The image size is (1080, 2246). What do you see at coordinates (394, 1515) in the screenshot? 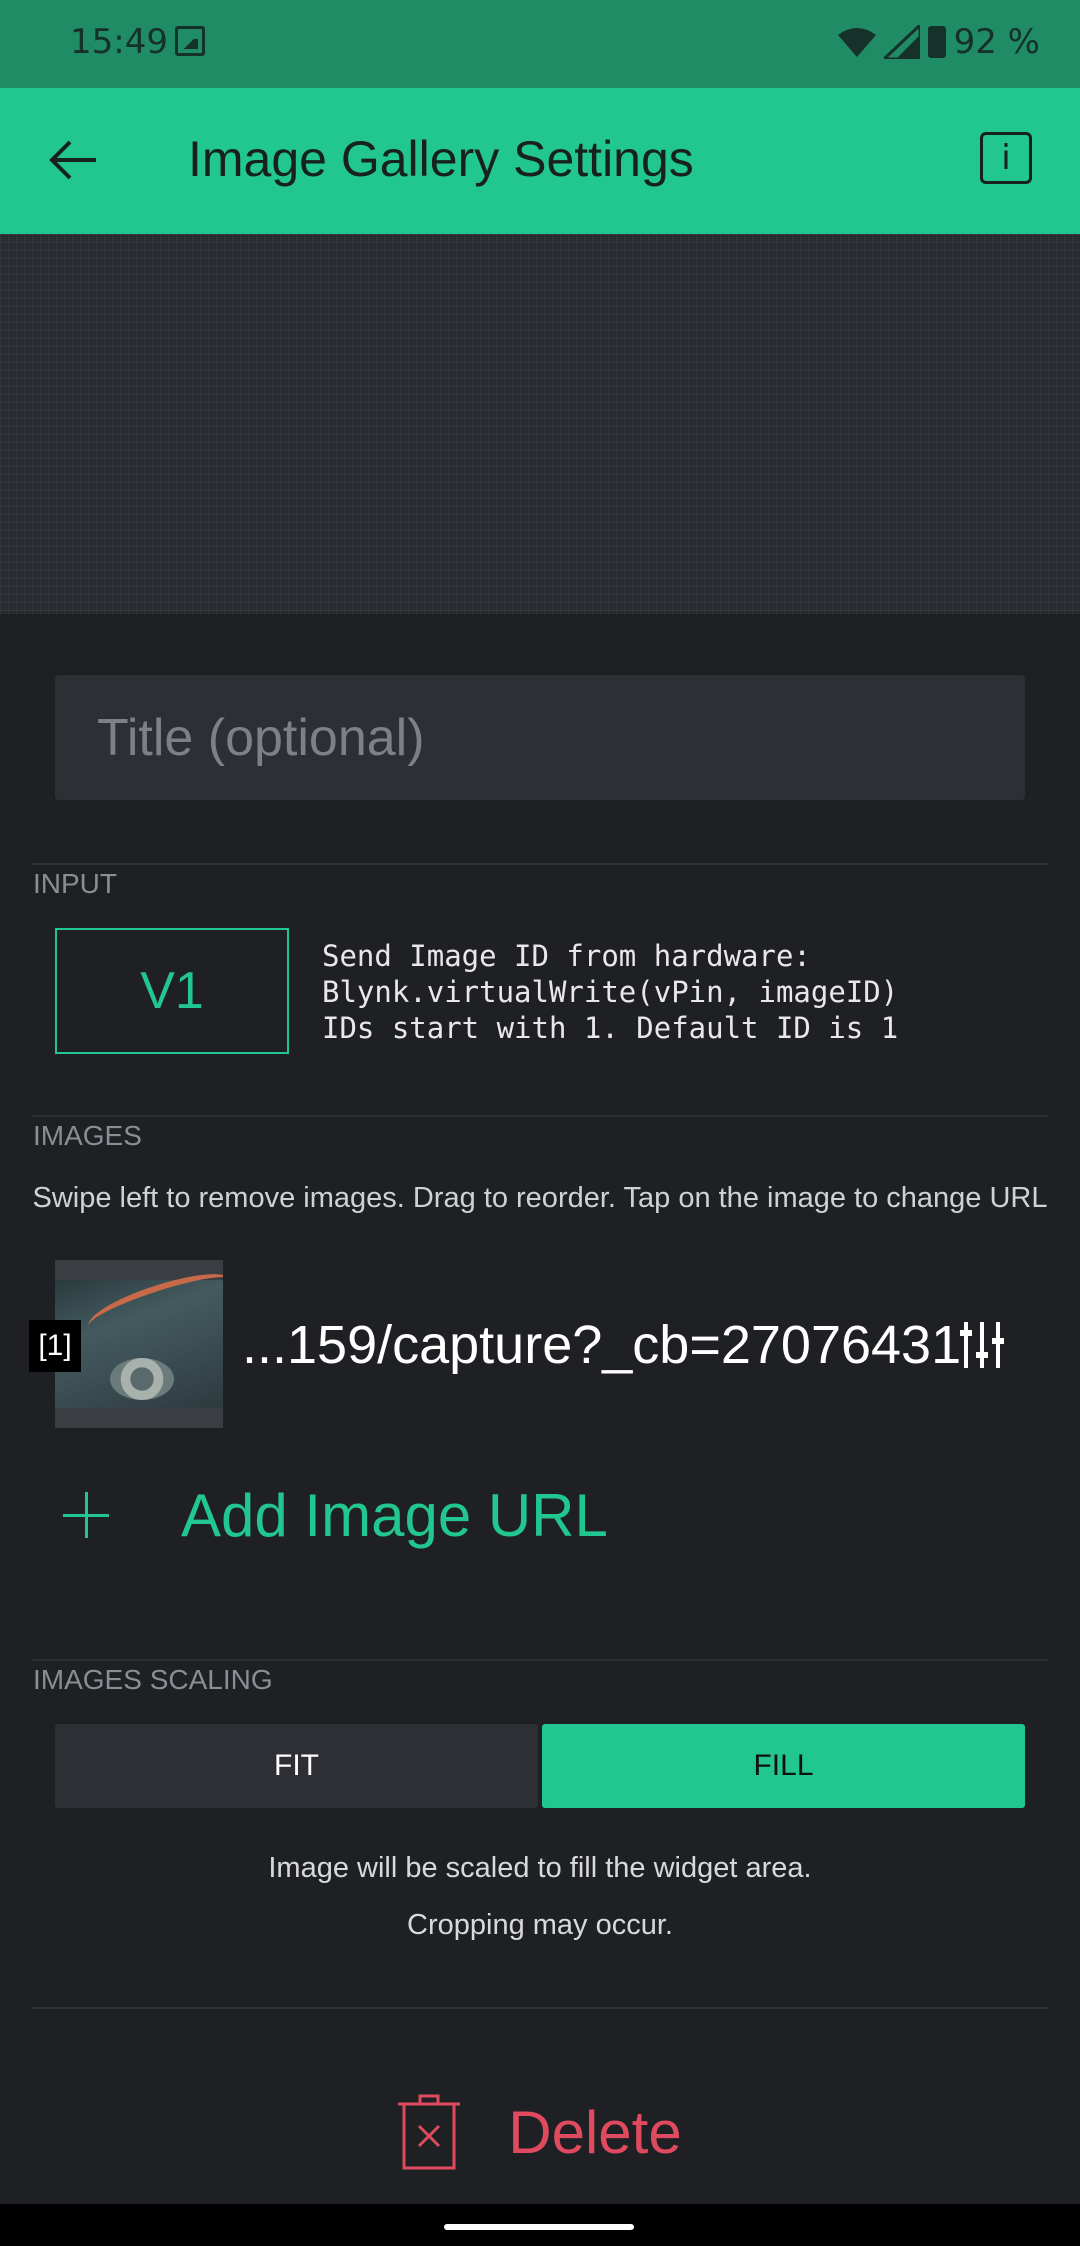
I see `add-image-url-label: Add Image URL` at bounding box center [394, 1515].